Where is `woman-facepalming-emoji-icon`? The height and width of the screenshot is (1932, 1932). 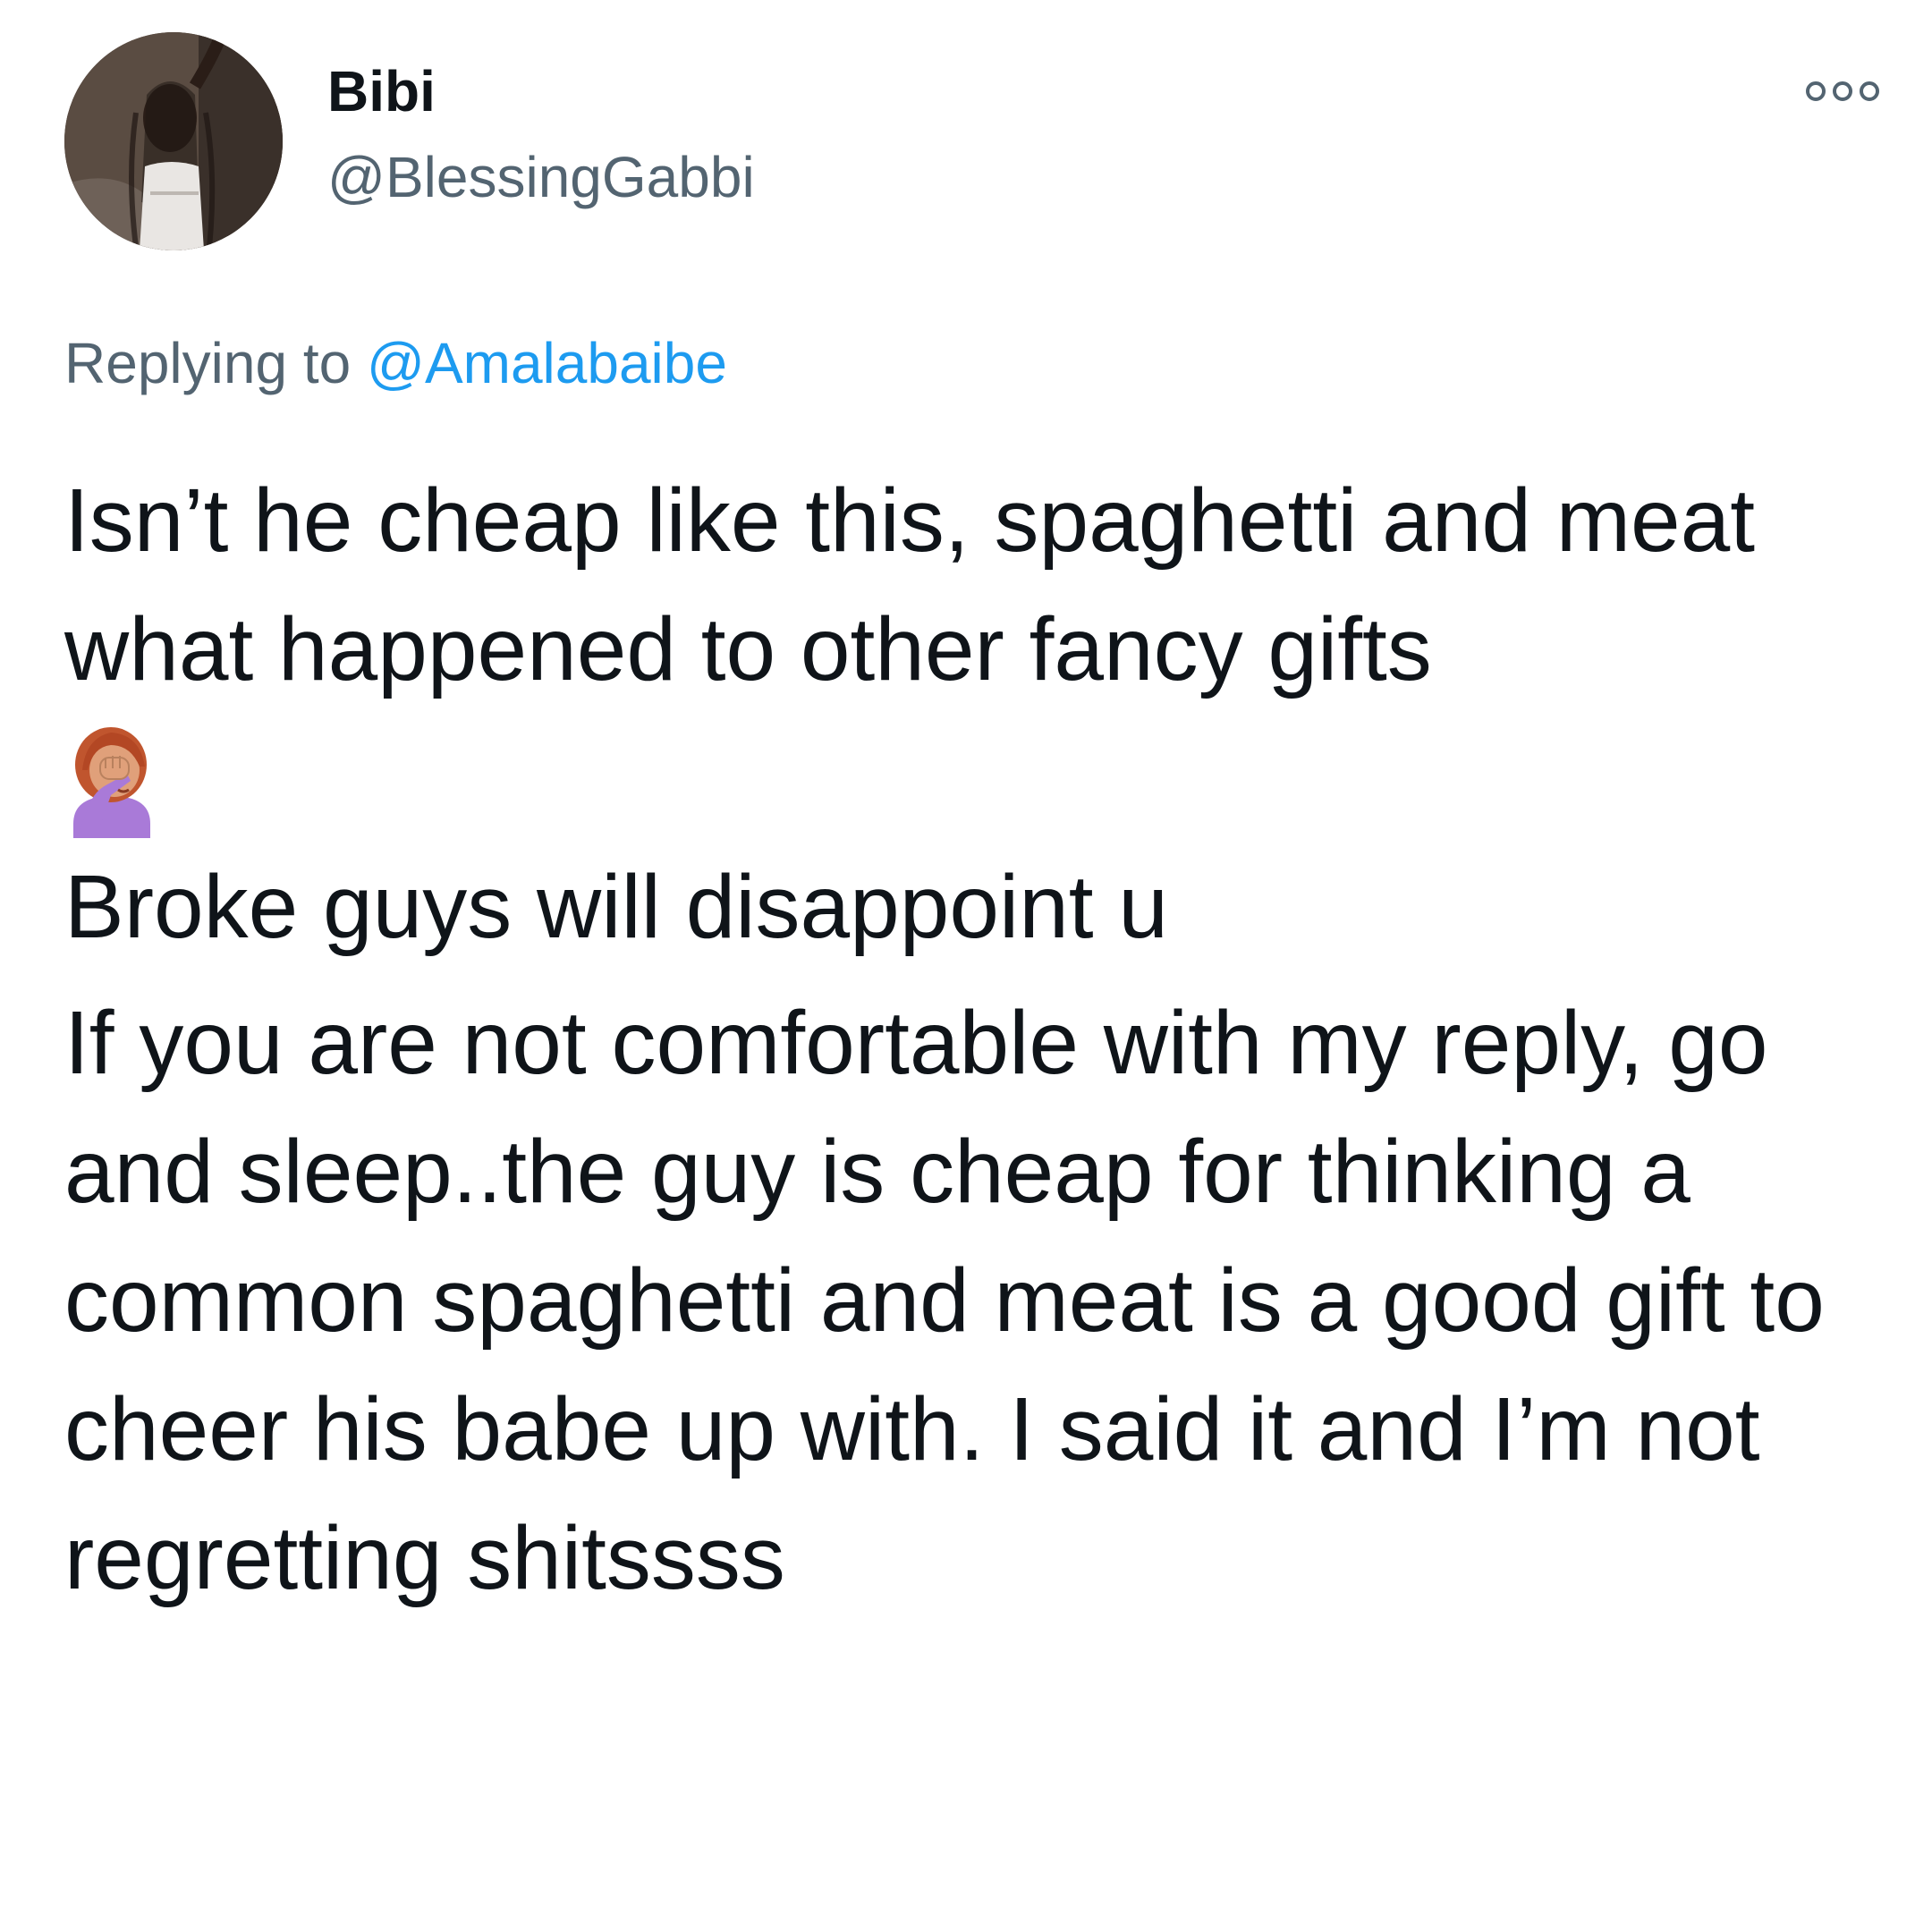 woman-facepalming-emoji-icon is located at coordinates (972, 778).